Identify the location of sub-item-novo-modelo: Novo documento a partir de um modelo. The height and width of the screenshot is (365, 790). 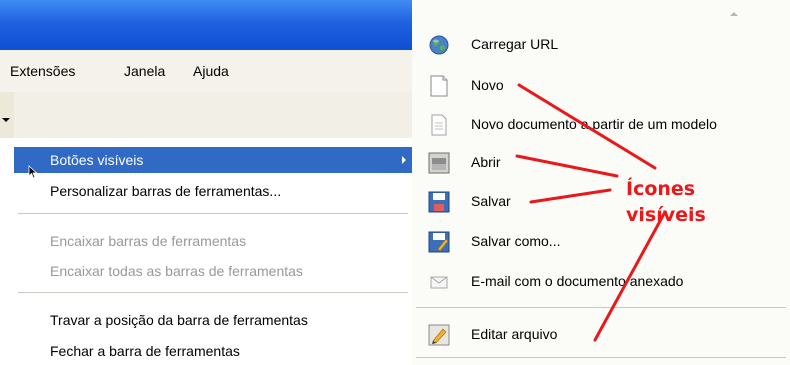
(601, 125).